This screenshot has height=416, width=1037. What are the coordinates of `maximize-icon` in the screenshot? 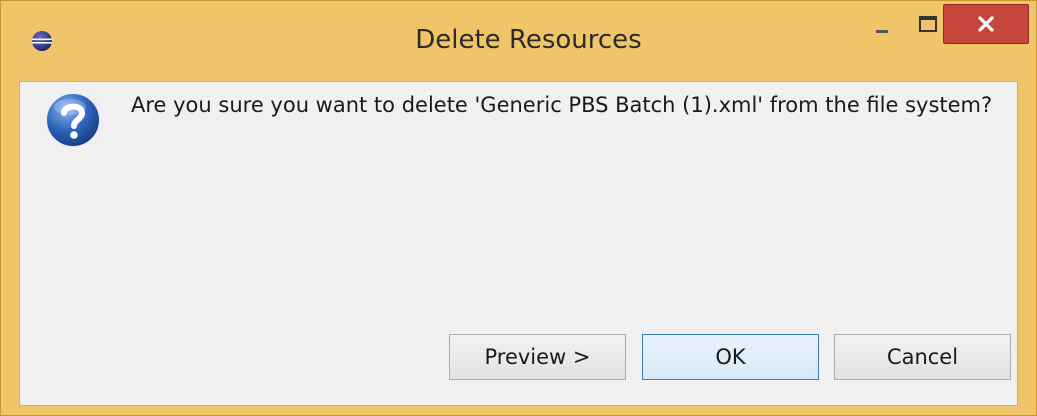 It's located at (928, 24).